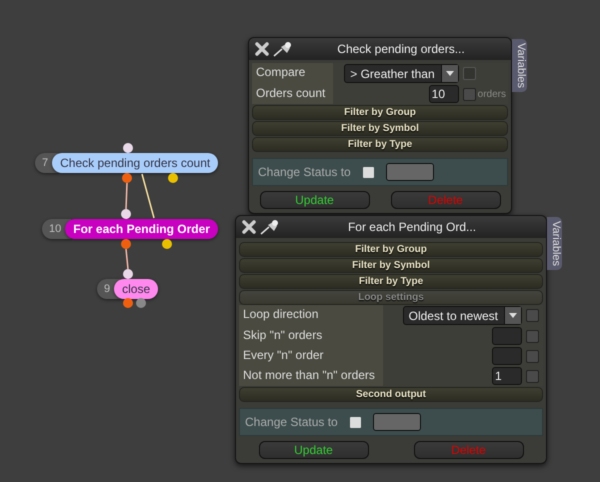 This screenshot has height=482, width=600. Describe the element at coordinates (136, 289) in the screenshot. I see `node-label: close` at that location.